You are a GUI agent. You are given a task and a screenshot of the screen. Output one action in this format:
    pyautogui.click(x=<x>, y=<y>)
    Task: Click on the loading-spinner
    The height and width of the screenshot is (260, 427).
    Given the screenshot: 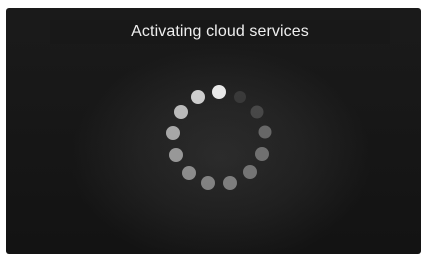 What is the action you would take?
    pyautogui.click(x=219, y=137)
    